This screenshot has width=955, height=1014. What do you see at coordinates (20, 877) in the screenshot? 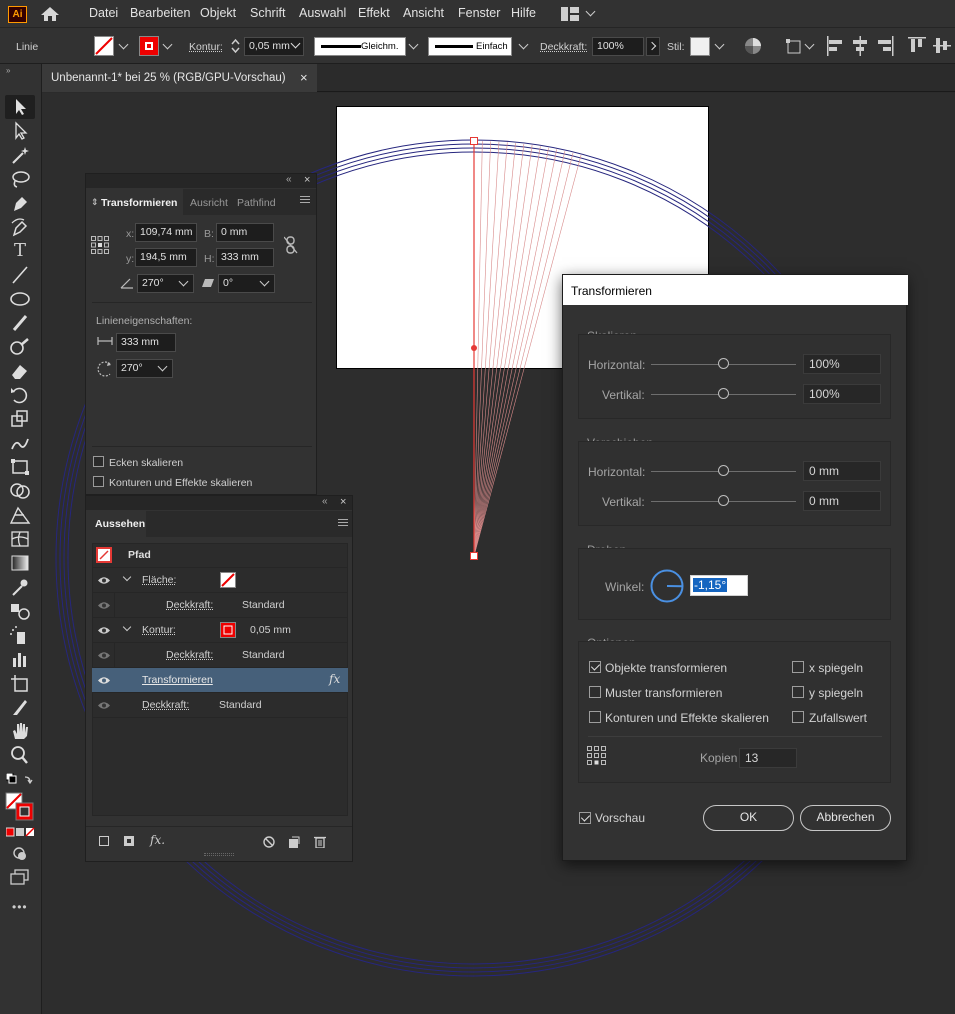
I see `screen-mode-icon` at bounding box center [20, 877].